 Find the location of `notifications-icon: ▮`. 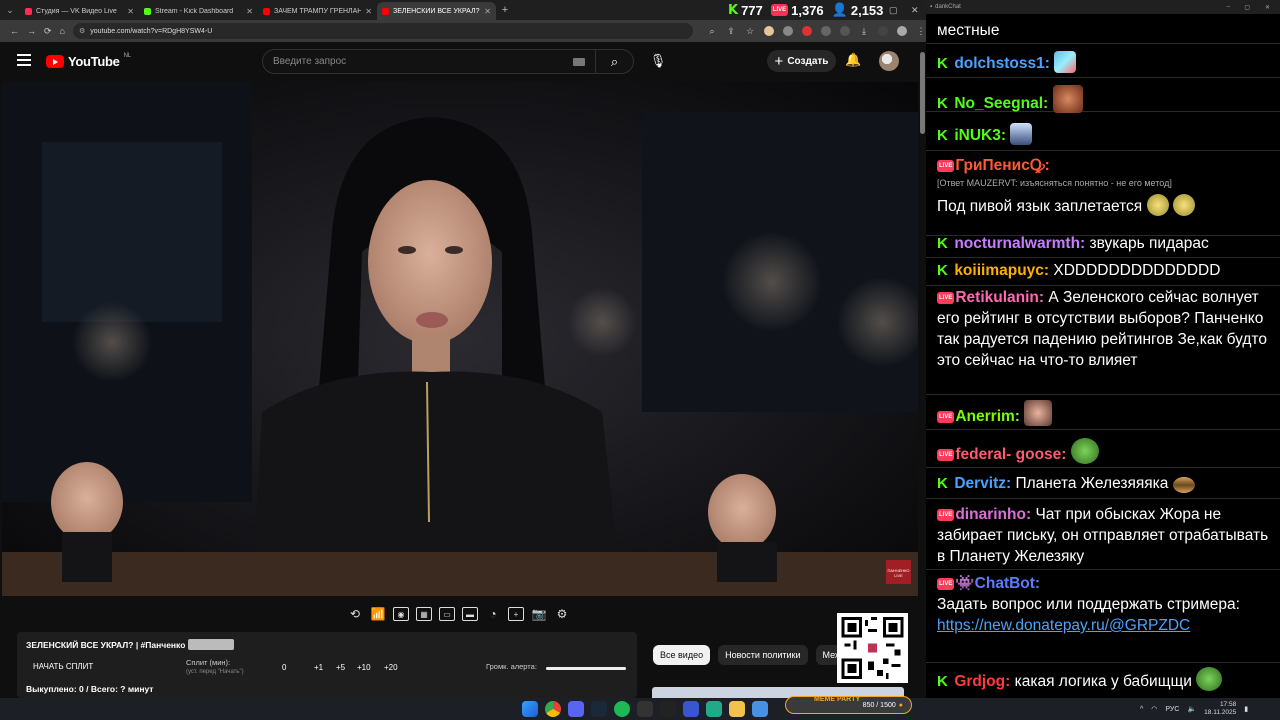

notifications-icon: ▮ is located at coordinates (1246, 709).